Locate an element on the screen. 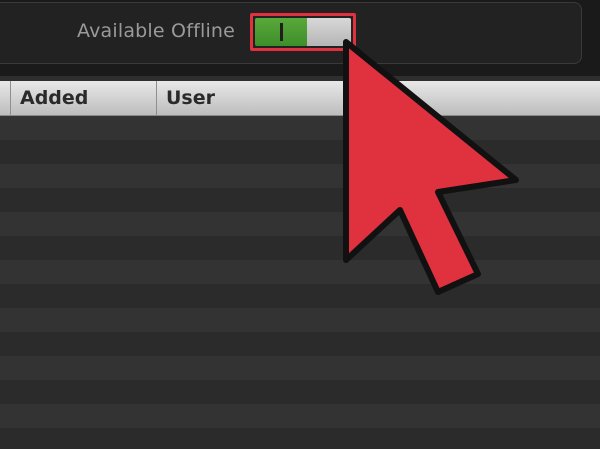 Image resolution: width=600 pixels, height=449 pixels. toggle-on-segment is located at coordinates (281, 32).